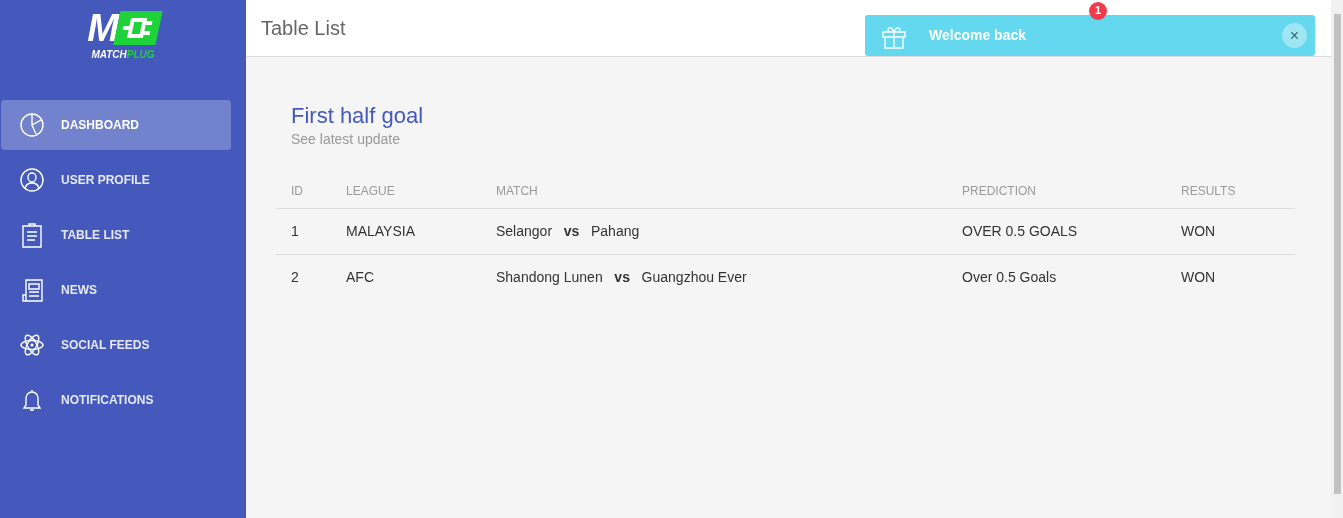 This screenshot has width=1343, height=518. What do you see at coordinates (406, 231) in the screenshot?
I see `table-cell: MALAYSIA` at bounding box center [406, 231].